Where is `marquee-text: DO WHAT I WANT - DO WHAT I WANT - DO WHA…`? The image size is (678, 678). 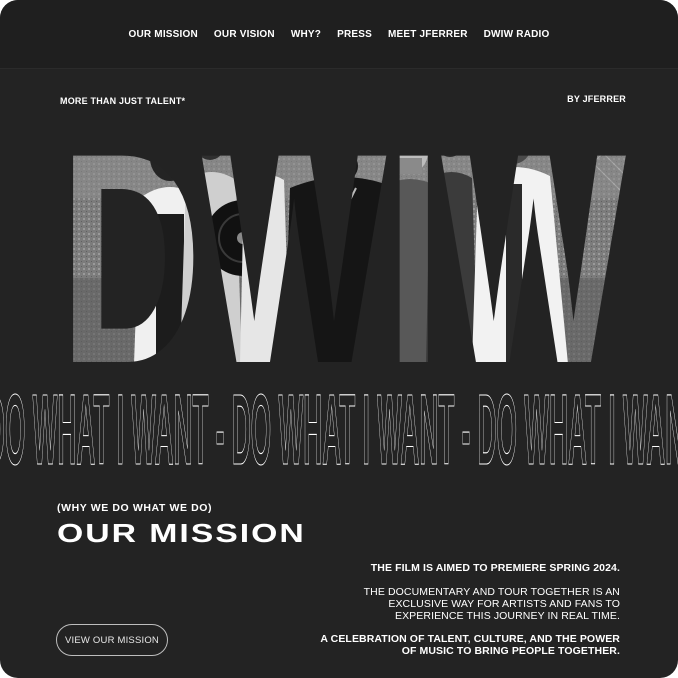
marquee-text: DO WHAT I WANT - DO WHAT I WANT - DO WHA… is located at coordinates (339, 423).